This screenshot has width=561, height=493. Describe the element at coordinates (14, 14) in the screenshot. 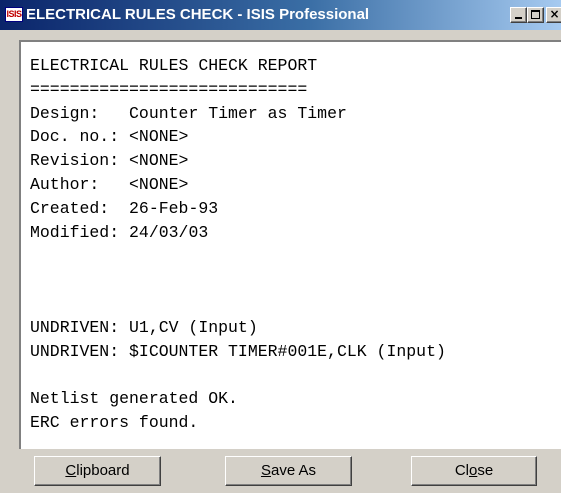

I see `isis-app-icon: ISIS` at that location.